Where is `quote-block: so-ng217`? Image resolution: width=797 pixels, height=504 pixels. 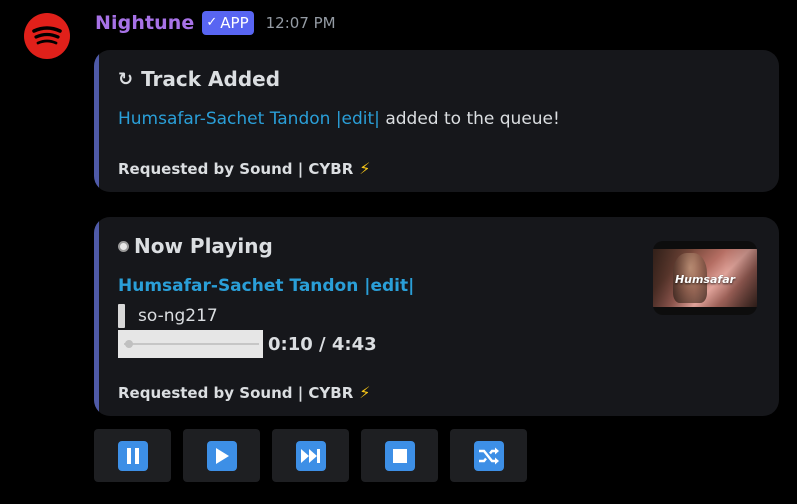 quote-block: so-ng217 is located at coordinates (168, 316).